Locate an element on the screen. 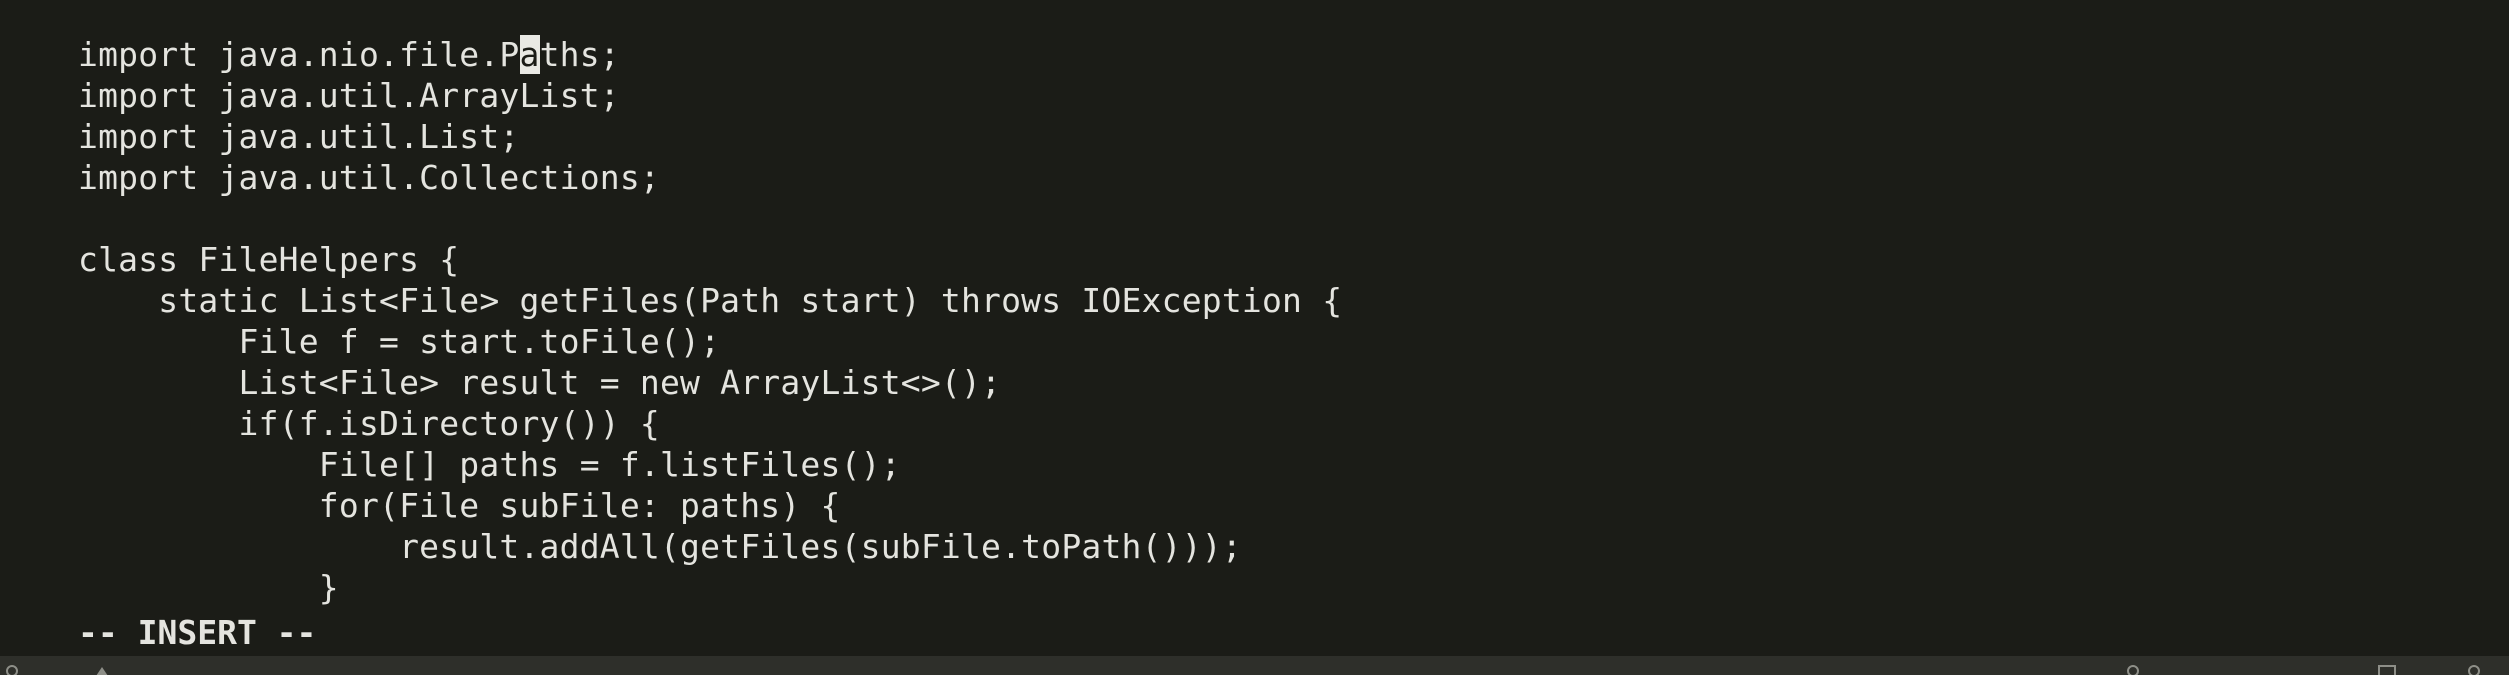  code-line-6: class FileHelpers { is located at coordinates (1268, 259).